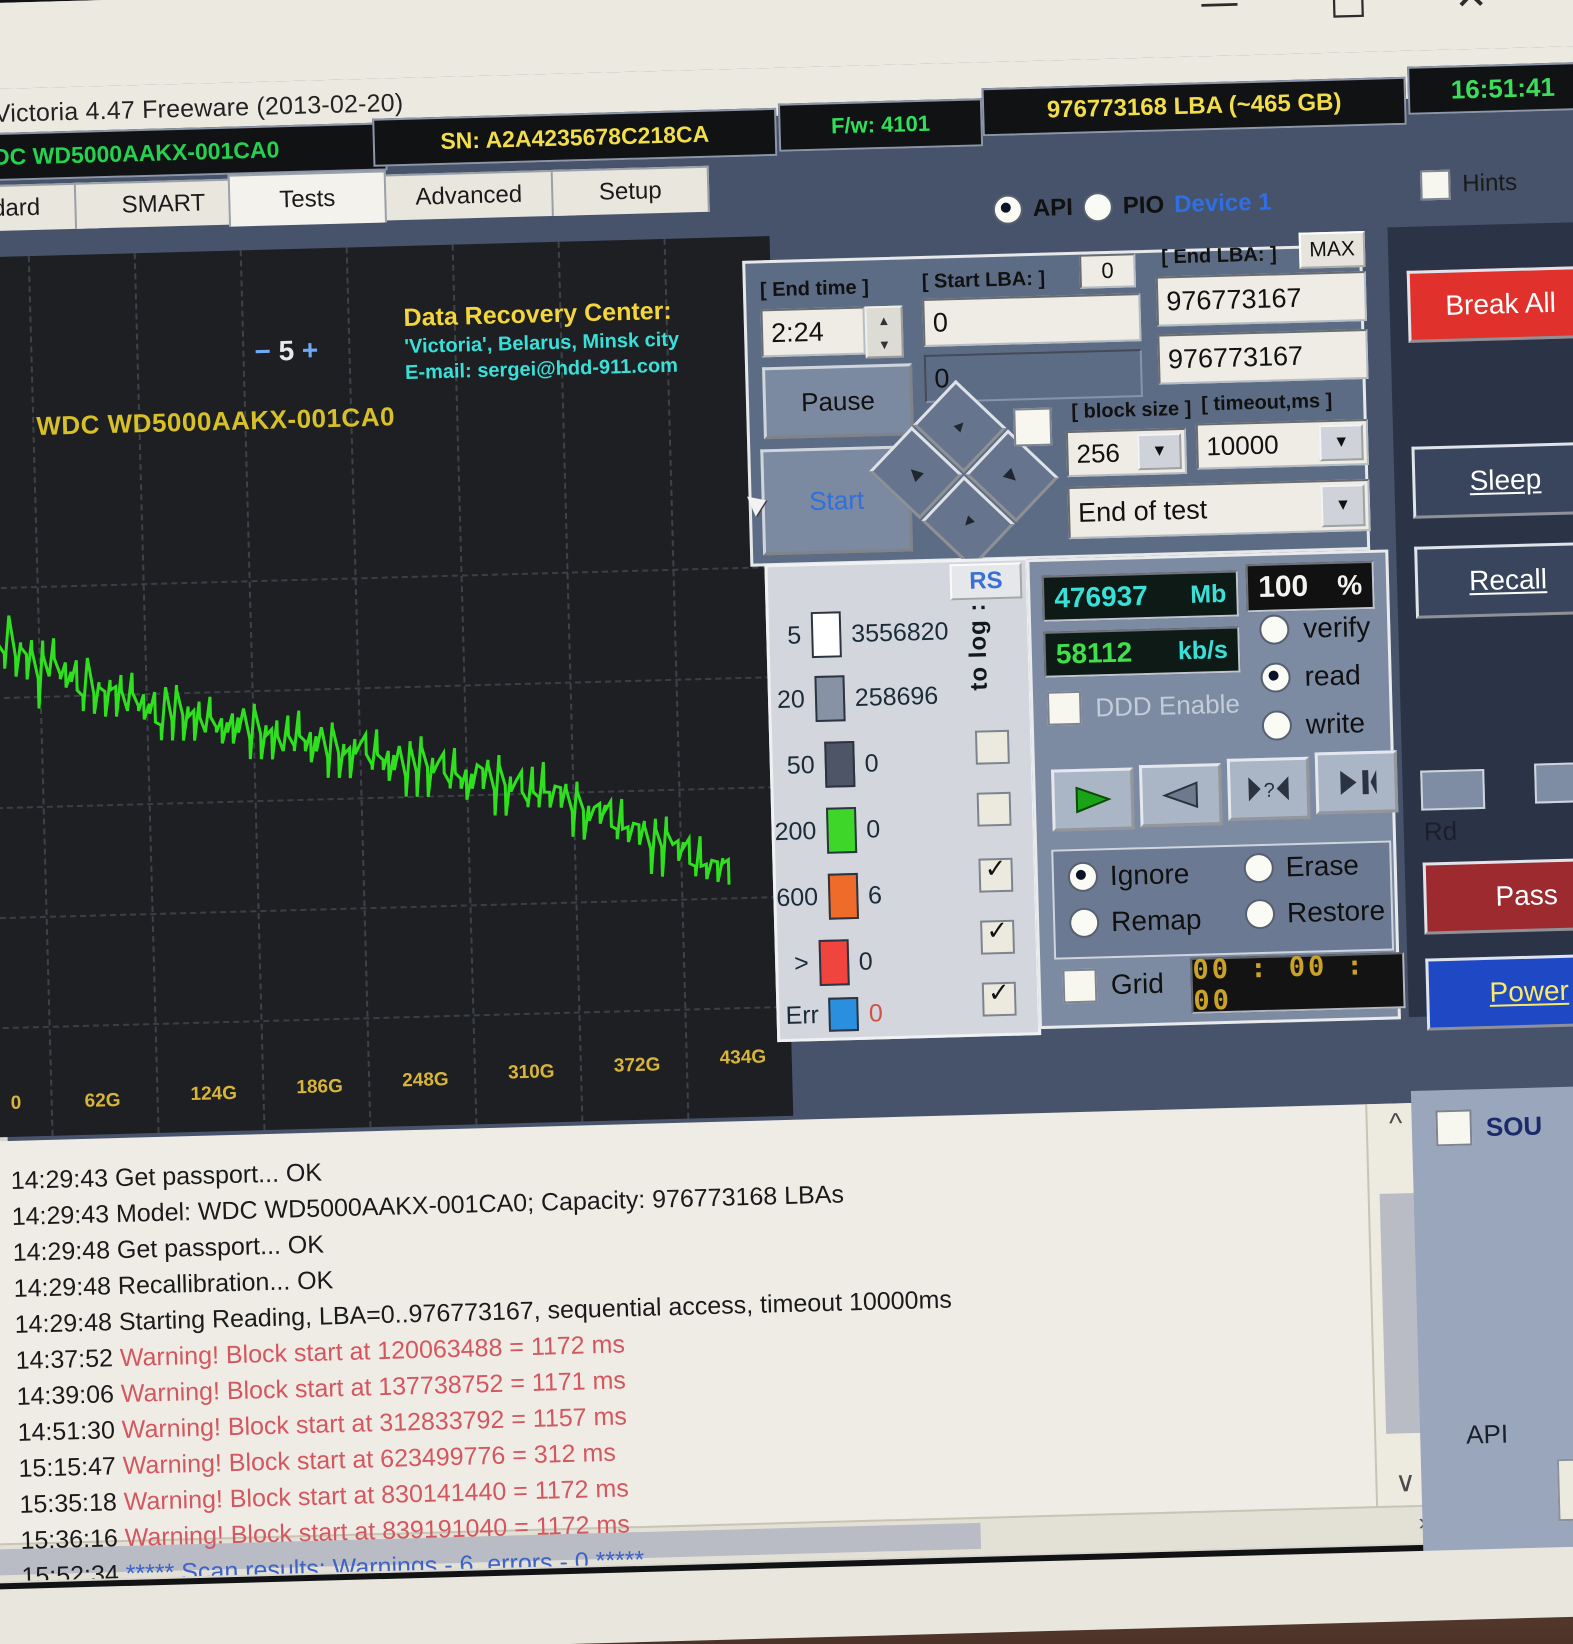 The image size is (1573, 1644). What do you see at coordinates (1263, 356) in the screenshot?
I see `end-lba-field-2: 976773167` at bounding box center [1263, 356].